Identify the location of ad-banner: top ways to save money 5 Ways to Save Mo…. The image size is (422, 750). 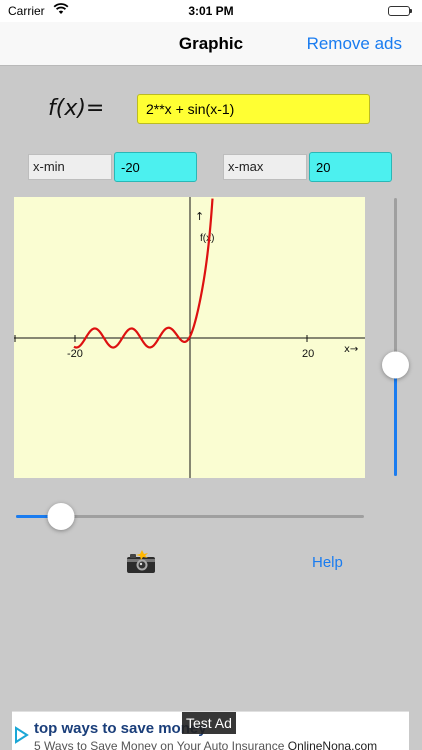
(210, 730).